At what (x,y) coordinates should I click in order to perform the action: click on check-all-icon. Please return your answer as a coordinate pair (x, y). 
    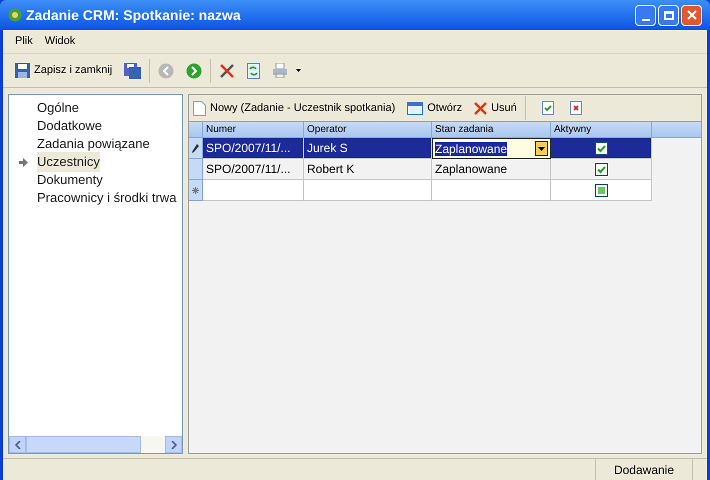
    Looking at the image, I should click on (548, 108).